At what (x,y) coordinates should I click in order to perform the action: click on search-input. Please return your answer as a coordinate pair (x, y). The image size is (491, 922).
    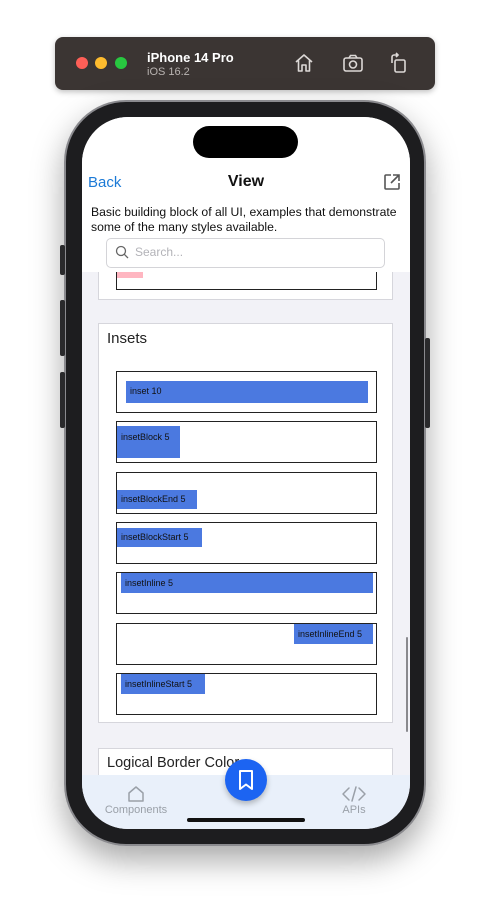
    Looking at the image, I should click on (255, 252).